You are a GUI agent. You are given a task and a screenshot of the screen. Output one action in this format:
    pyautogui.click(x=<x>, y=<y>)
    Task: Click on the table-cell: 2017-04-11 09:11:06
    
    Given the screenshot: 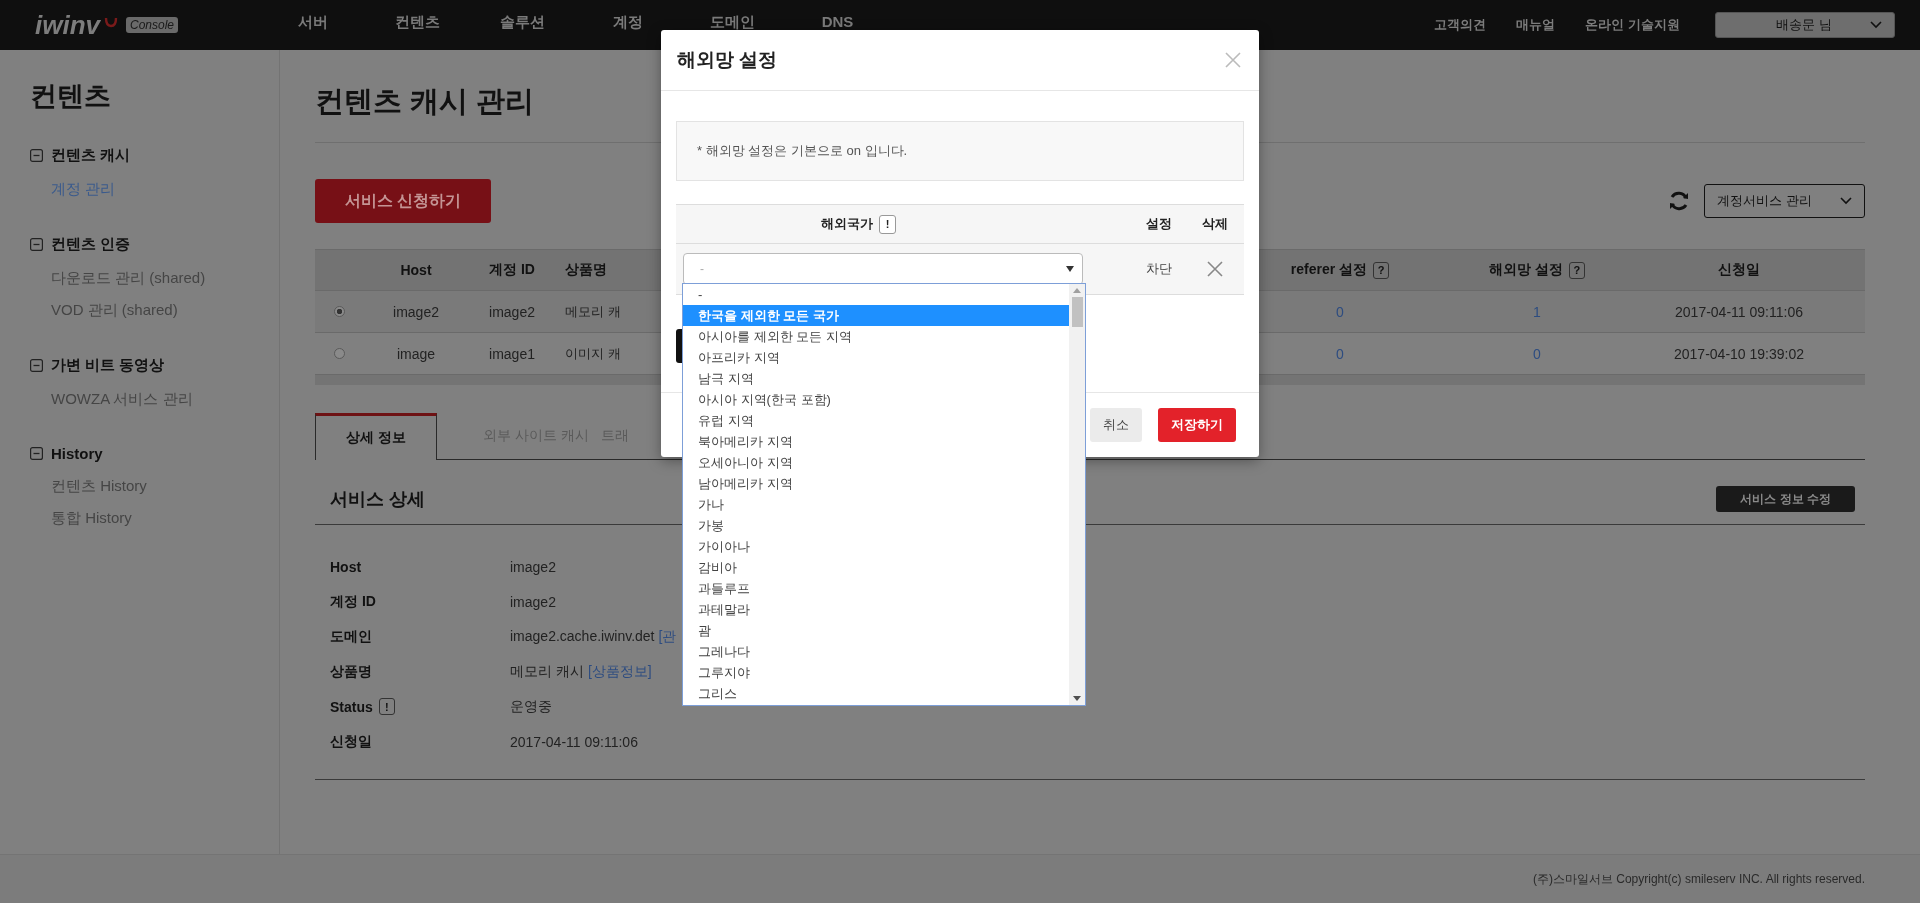 What is the action you would take?
    pyautogui.click(x=1739, y=311)
    